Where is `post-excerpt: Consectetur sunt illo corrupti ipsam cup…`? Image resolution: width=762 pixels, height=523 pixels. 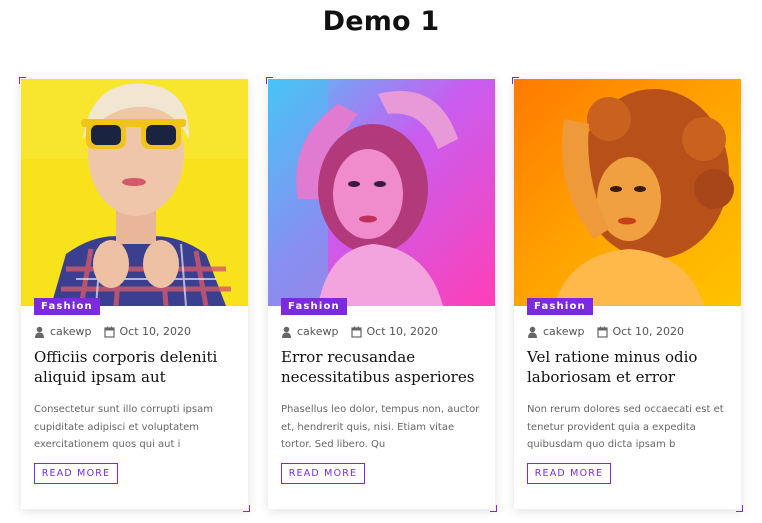
post-excerpt: Consectetur sunt illo corrupti ipsam cup… is located at coordinates (123, 427).